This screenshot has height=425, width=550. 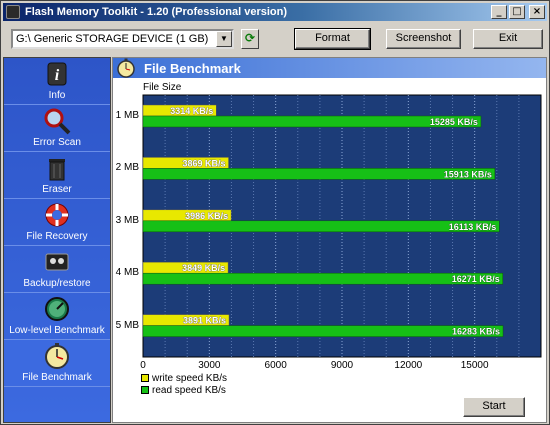 What do you see at coordinates (57, 330) in the screenshot?
I see `sidebar-item-label: Low-level Benchmark` at bounding box center [57, 330].